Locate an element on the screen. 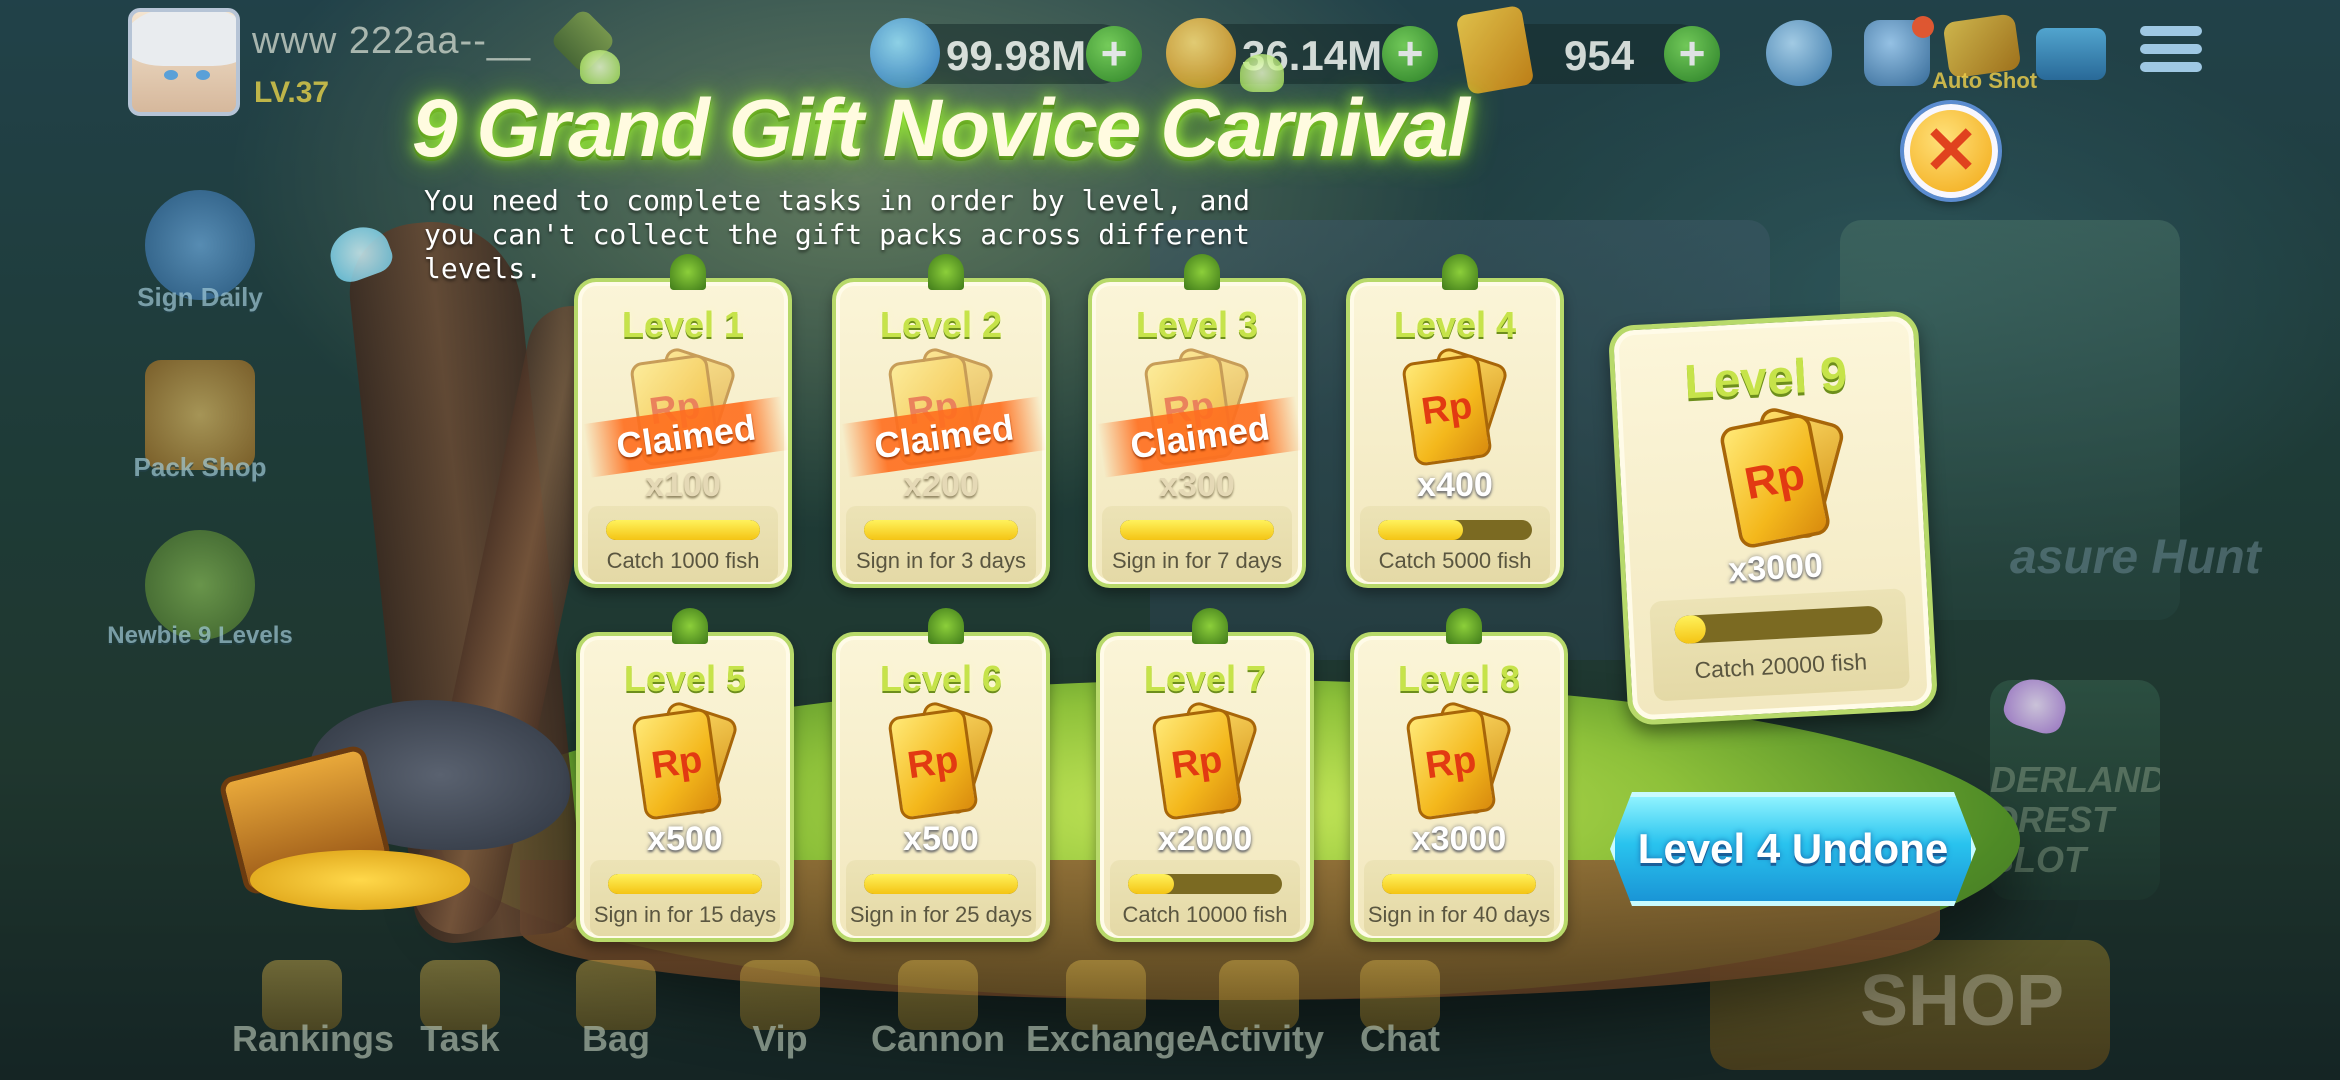 The image size is (2340, 1080). sign-daily-label: Sign Daily is located at coordinates (200, 297).